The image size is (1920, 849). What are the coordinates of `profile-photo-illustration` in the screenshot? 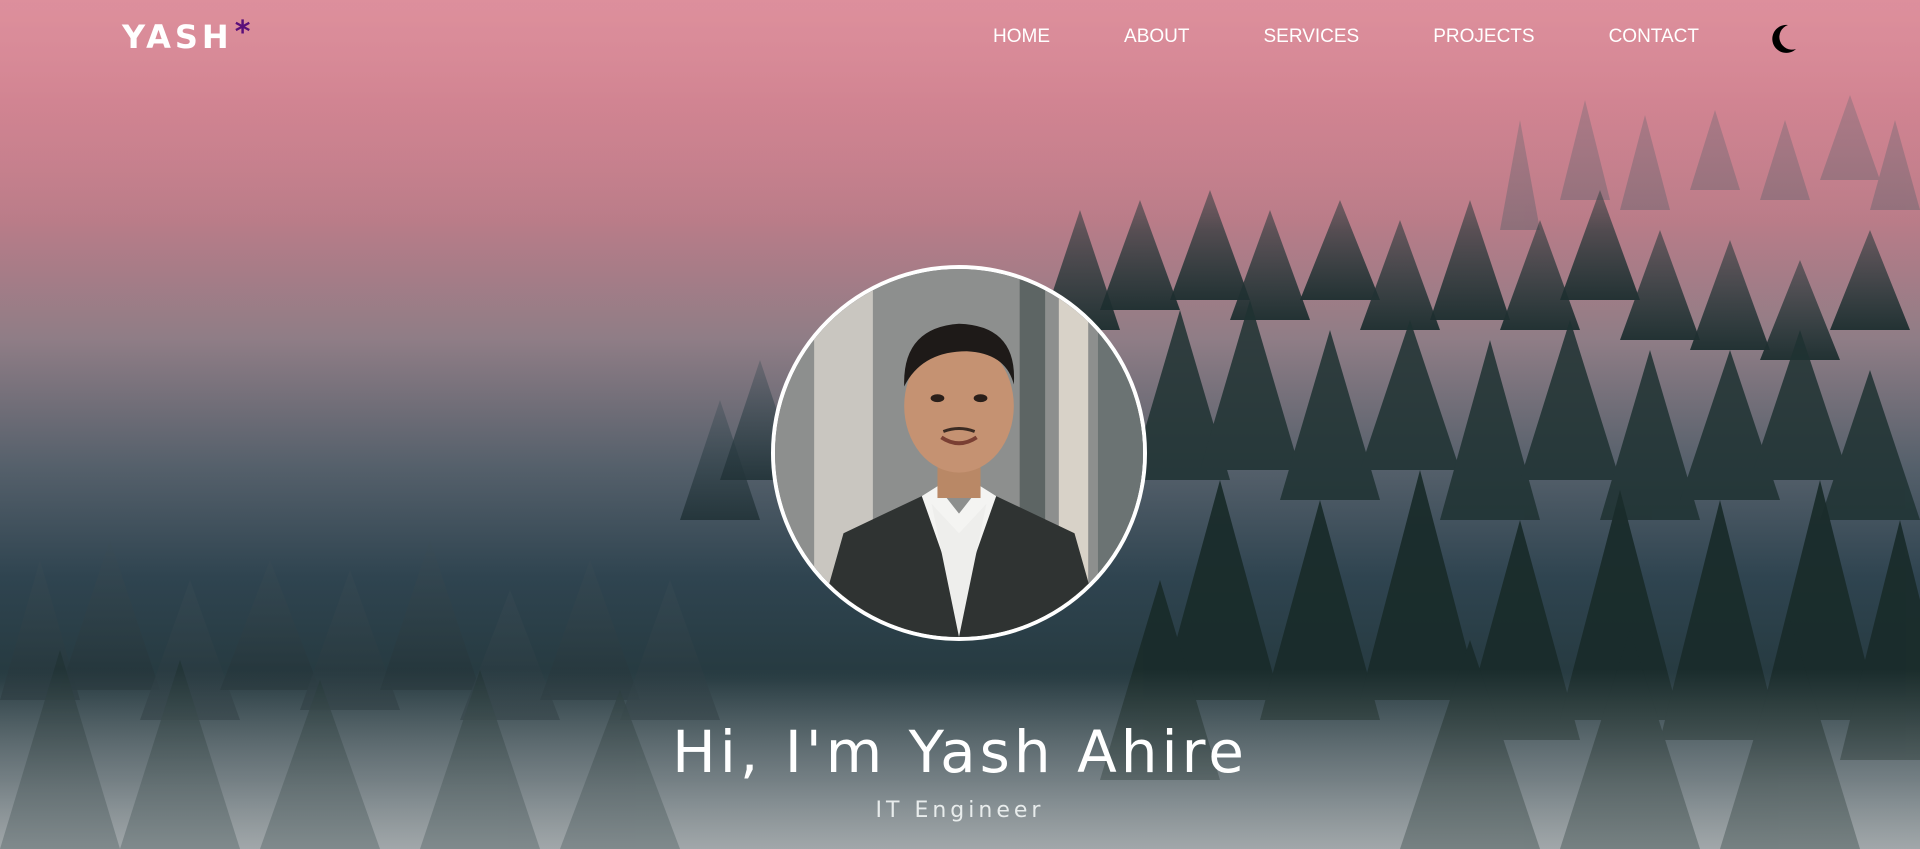 It's located at (959, 453).